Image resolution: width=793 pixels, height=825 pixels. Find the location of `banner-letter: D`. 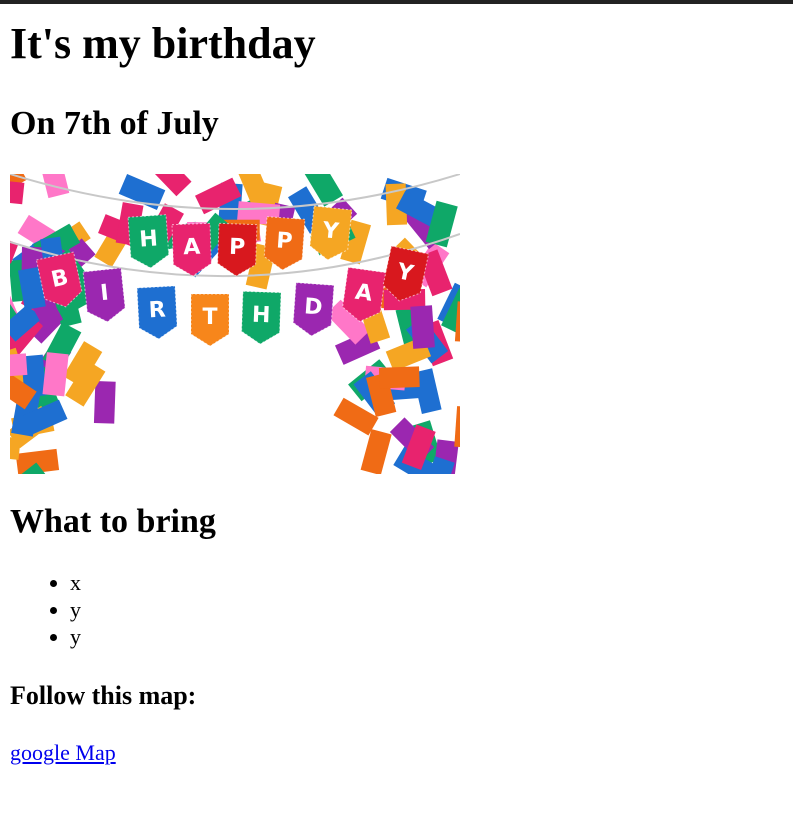

banner-letter: D is located at coordinates (313, 307).